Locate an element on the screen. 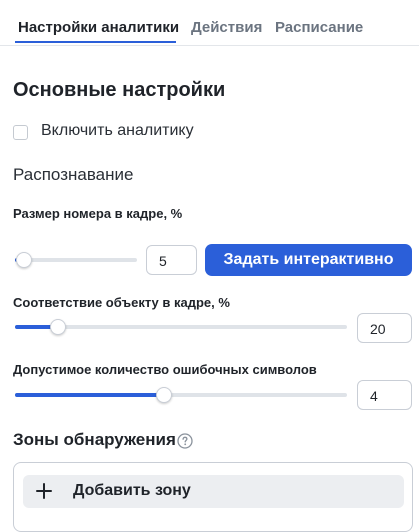  detection-zones-title: Зоны обнаружения is located at coordinates (94, 439).